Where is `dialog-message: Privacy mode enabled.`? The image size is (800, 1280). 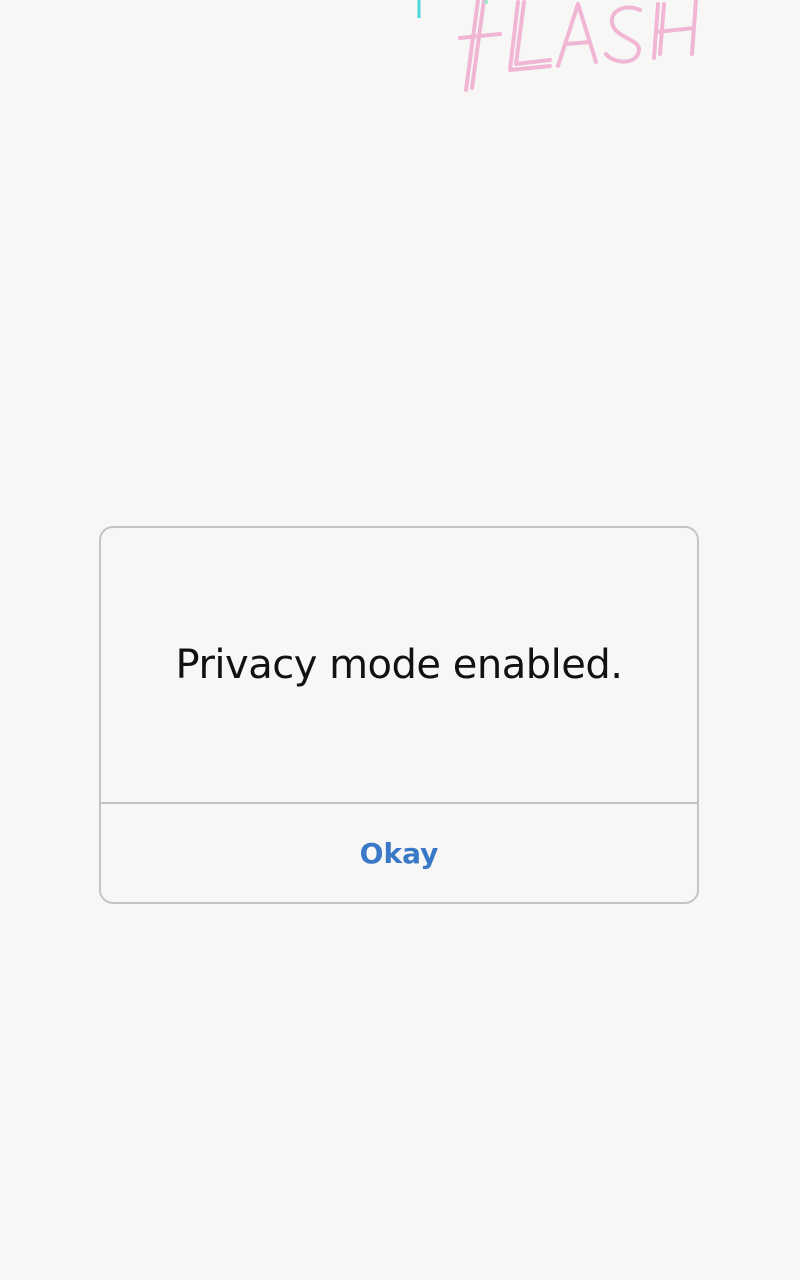
dialog-message: Privacy mode enabled. is located at coordinates (399, 665).